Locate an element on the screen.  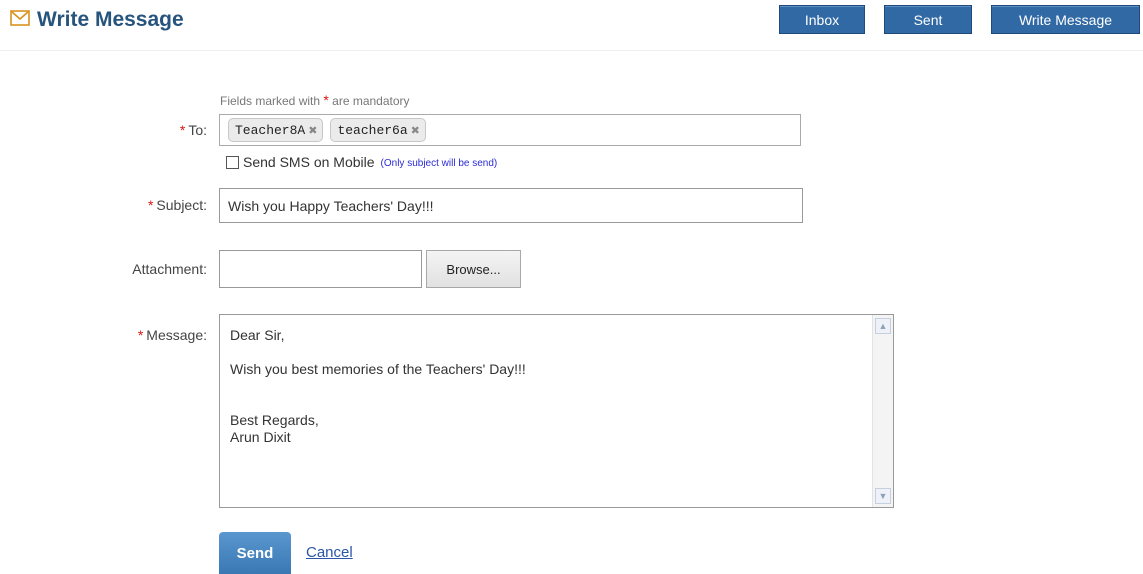
to-label: * To: is located at coordinates (193, 130).